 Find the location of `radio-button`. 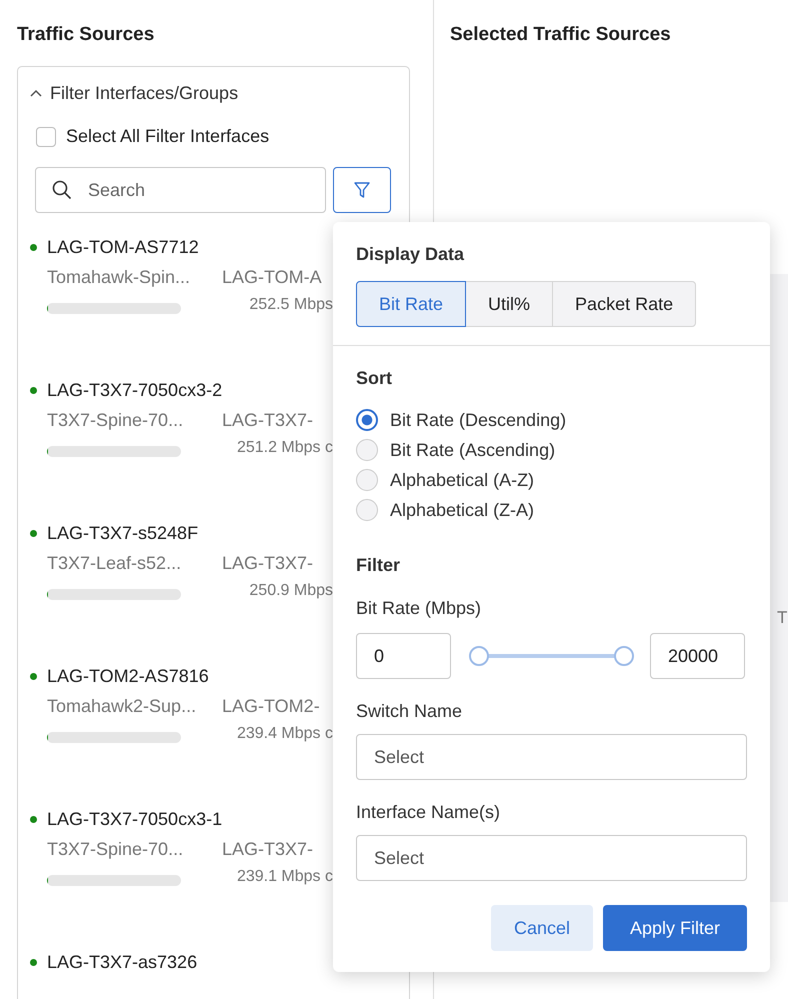

radio-button is located at coordinates (367, 420).